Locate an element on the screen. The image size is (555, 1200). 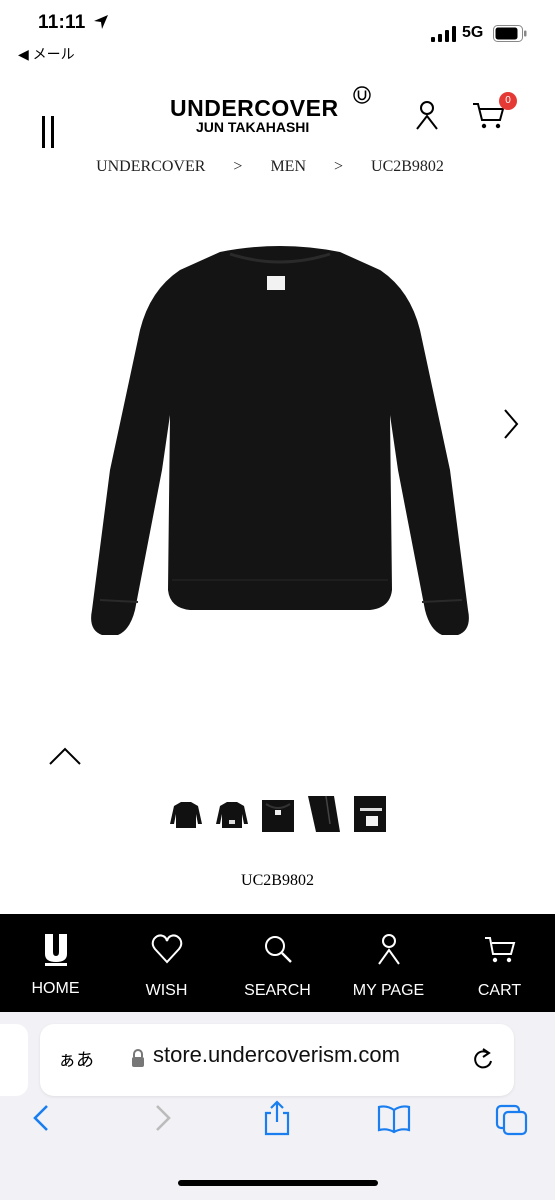
thumbnail-detail-collar is located at coordinates (278, 814).